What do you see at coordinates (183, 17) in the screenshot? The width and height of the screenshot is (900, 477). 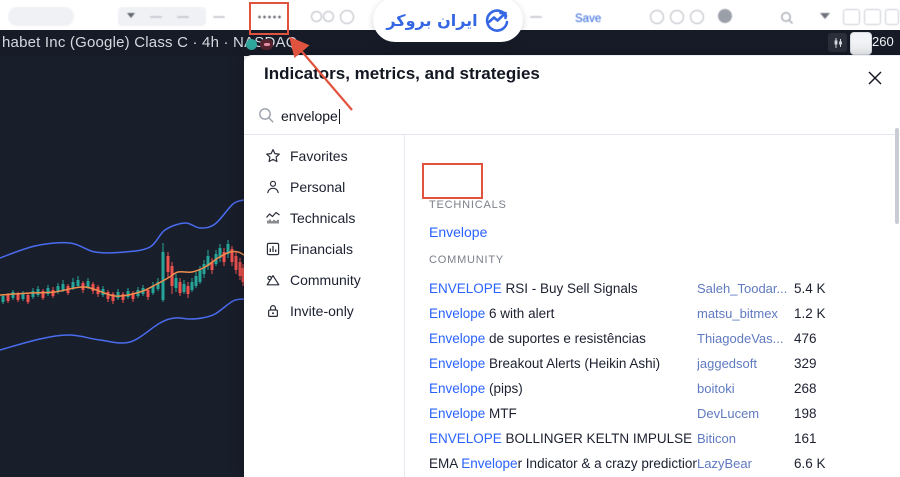 I see `candle-style-button` at bounding box center [183, 17].